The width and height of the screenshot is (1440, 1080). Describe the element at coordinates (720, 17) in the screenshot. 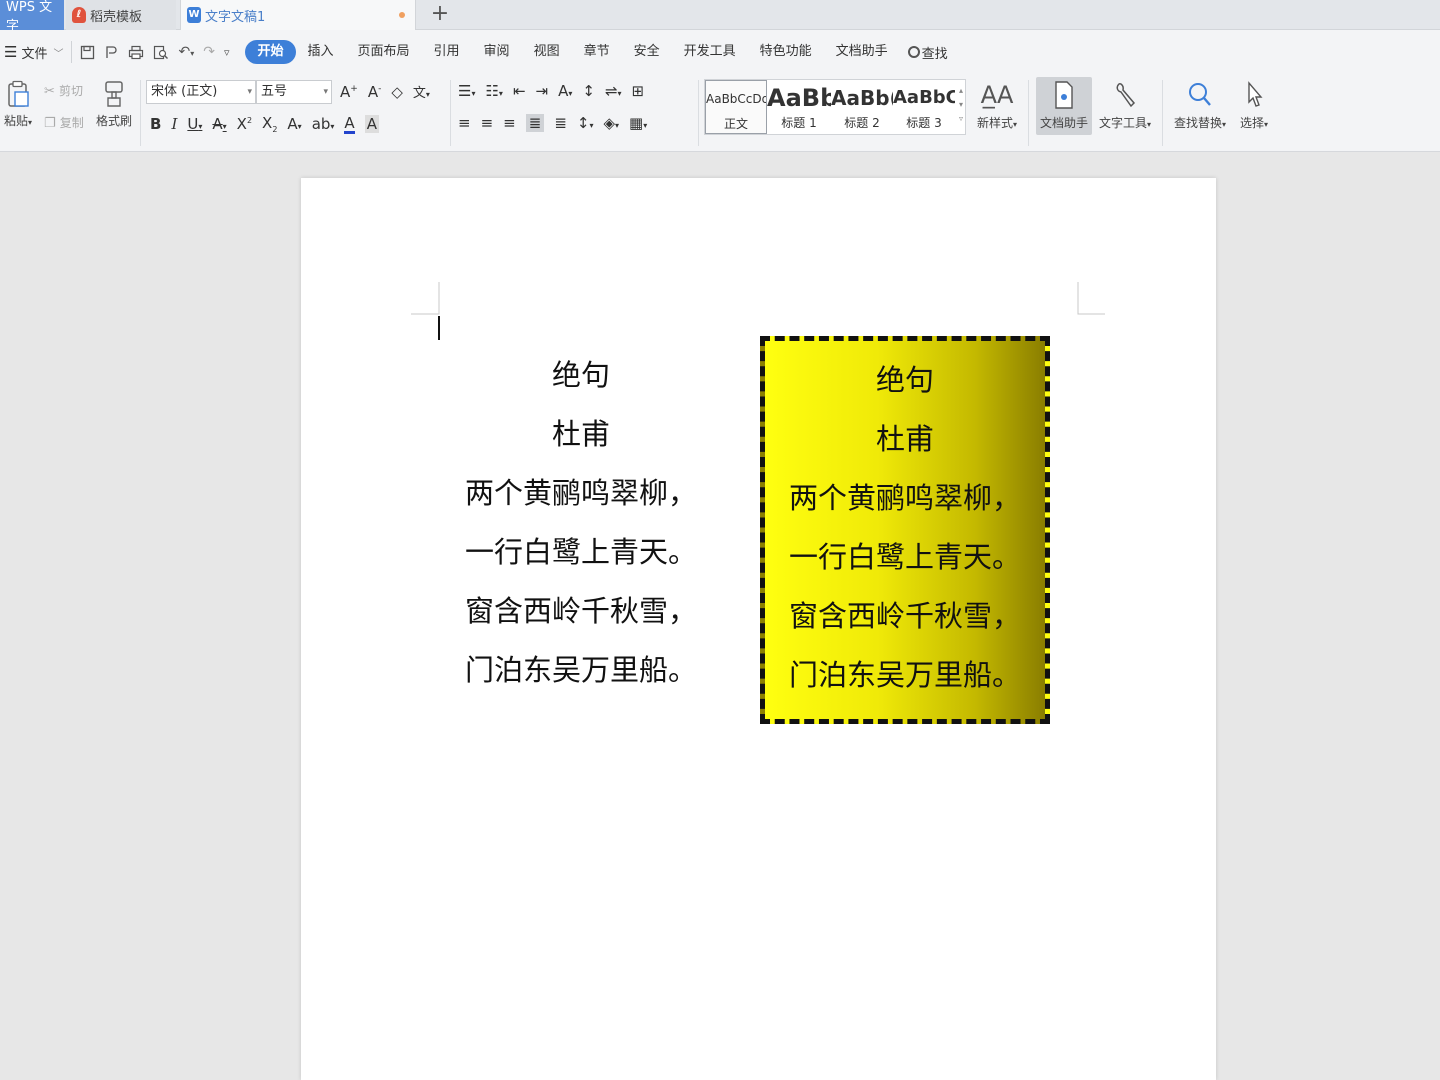

I see `tab-bar: WPS 文字 ℓ 稻壳模板 W 文字文稿1 +` at that location.